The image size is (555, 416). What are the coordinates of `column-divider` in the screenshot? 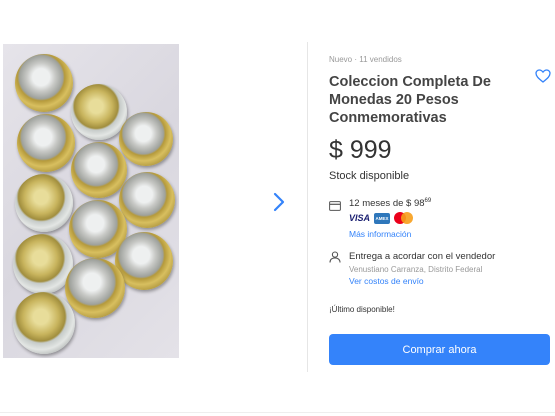 It's located at (307, 207).